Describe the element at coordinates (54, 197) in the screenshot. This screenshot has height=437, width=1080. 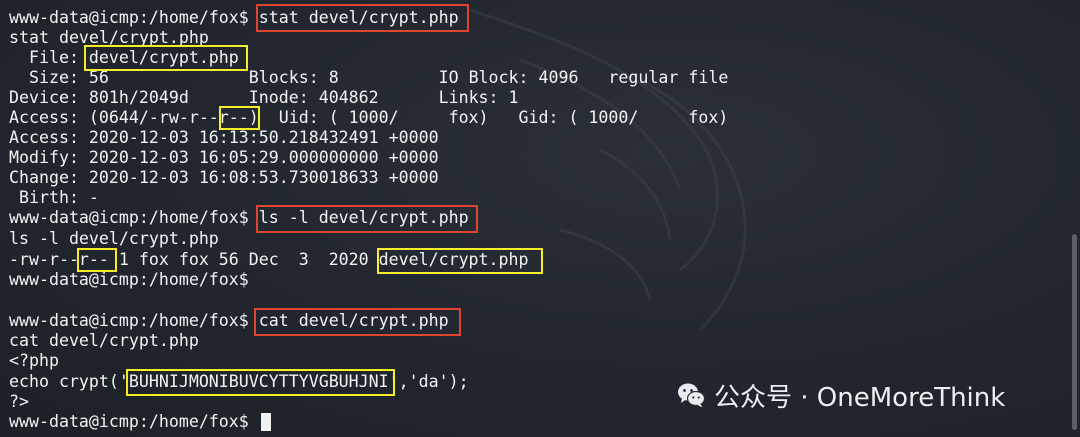
I see `terminal-line: Birth: -` at that location.